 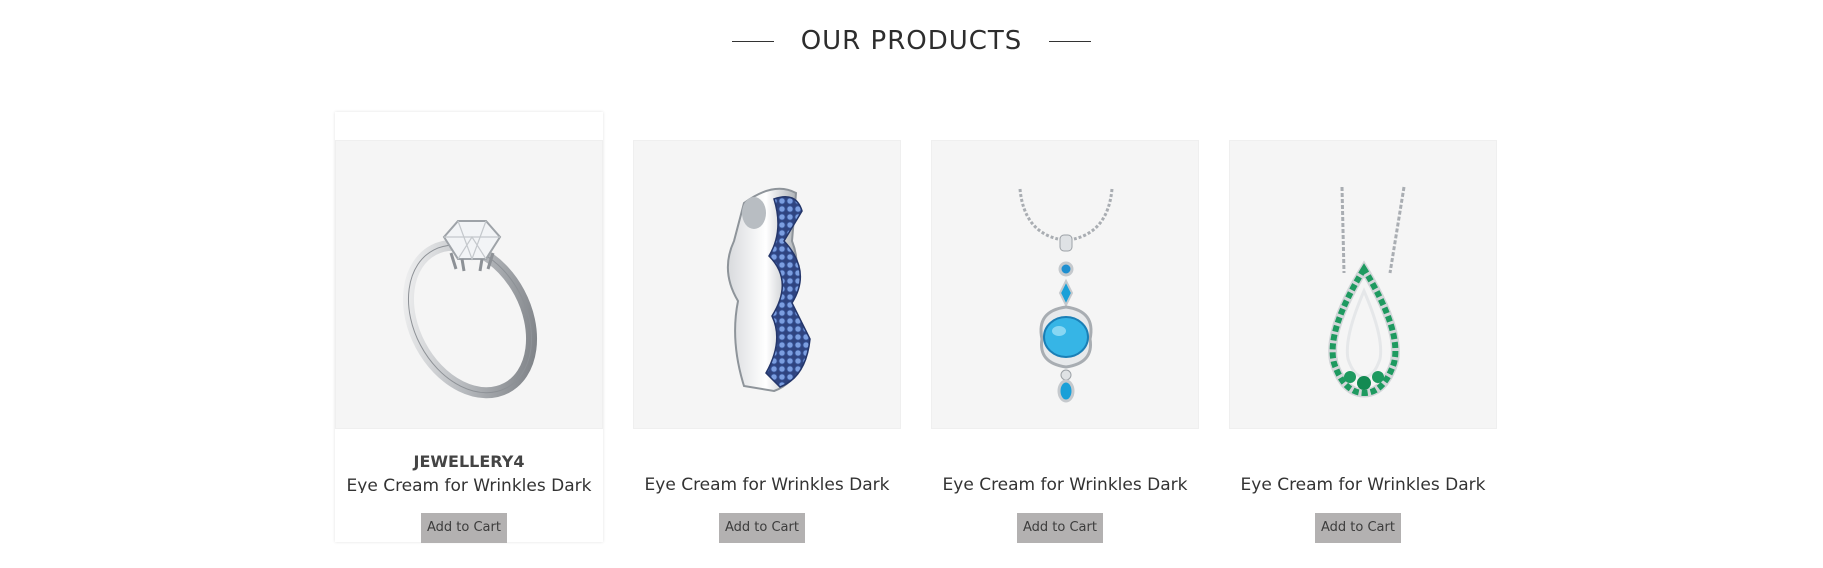 I want to click on section-title: OUR PRODUCTS, so click(x=911, y=41).